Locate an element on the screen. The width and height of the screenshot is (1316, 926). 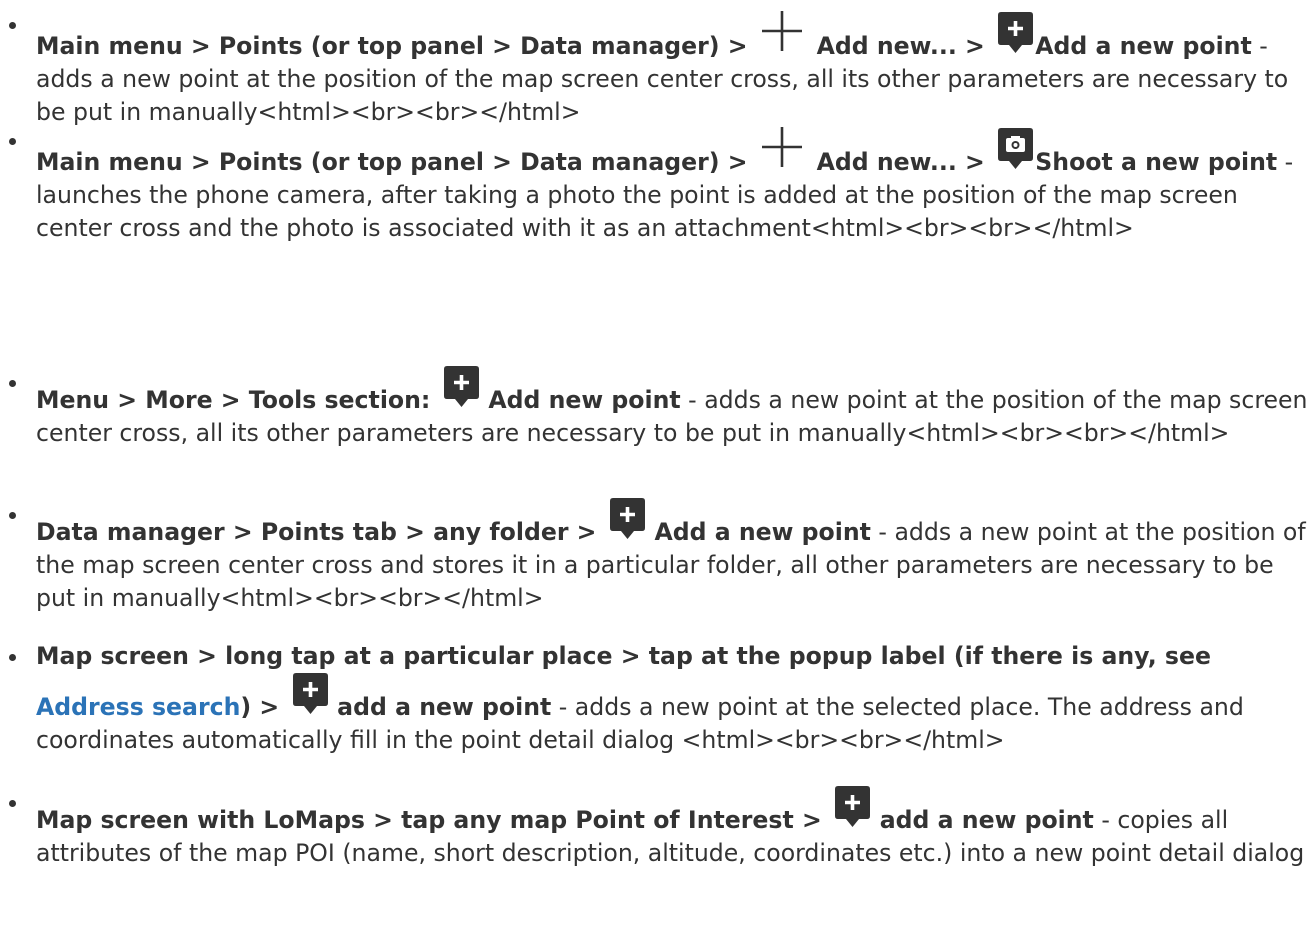
menu-path: Data manager > Points tab > any folder > is located at coordinates (316, 532).